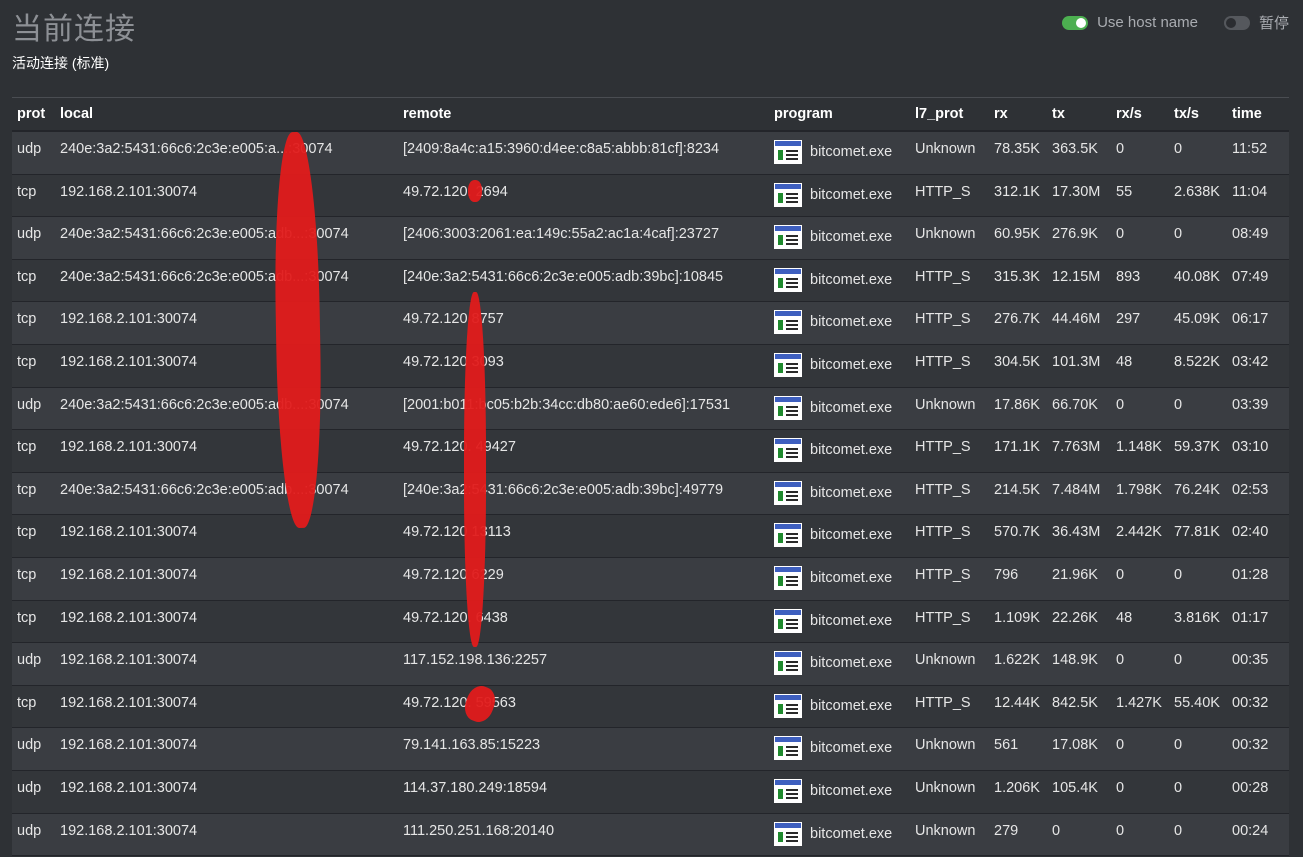 This screenshot has height=857, width=1303. What do you see at coordinates (1197, 319) in the screenshot?
I see `cell-tx-rate: 45.09K` at bounding box center [1197, 319].